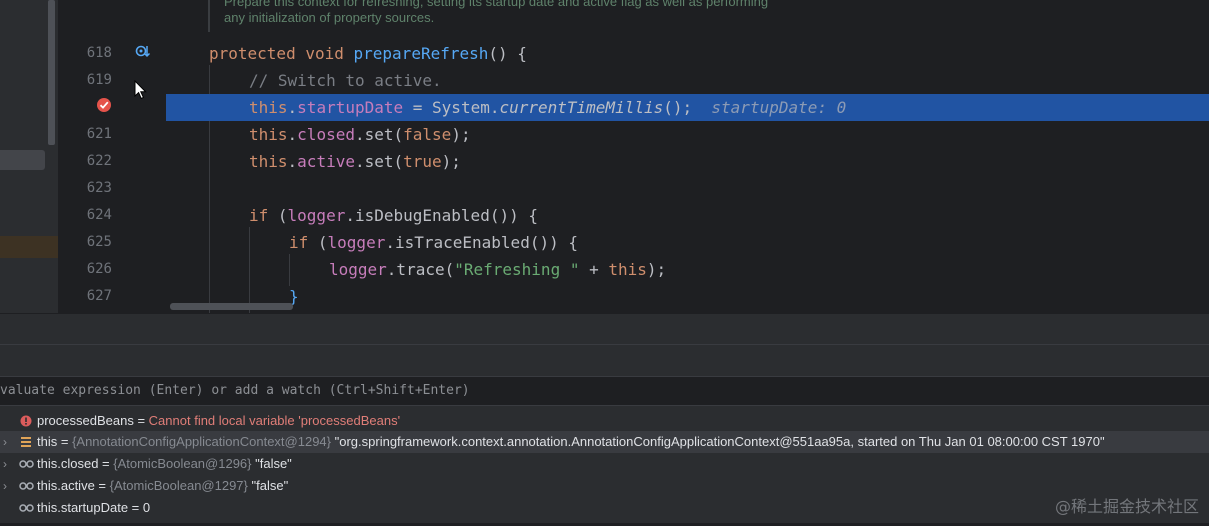 The height and width of the screenshot is (526, 1209). What do you see at coordinates (326, 161) in the screenshot?
I see `code-token: active` at bounding box center [326, 161].